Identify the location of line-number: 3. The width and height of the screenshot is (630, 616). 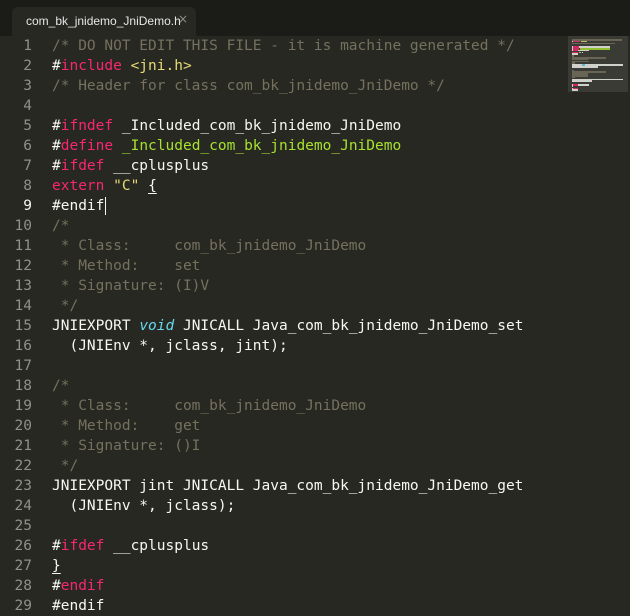
(27, 86).